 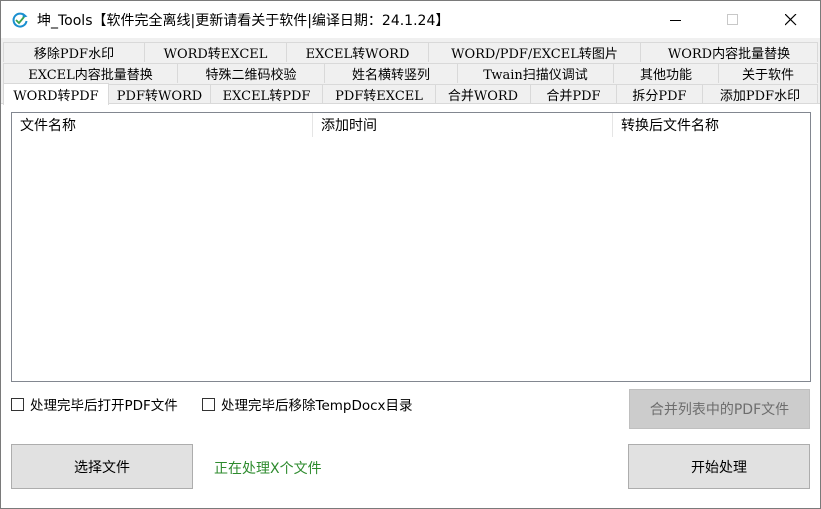 What do you see at coordinates (159, 94) in the screenshot?
I see `tab-pdf-to-word: PDF转WORD` at bounding box center [159, 94].